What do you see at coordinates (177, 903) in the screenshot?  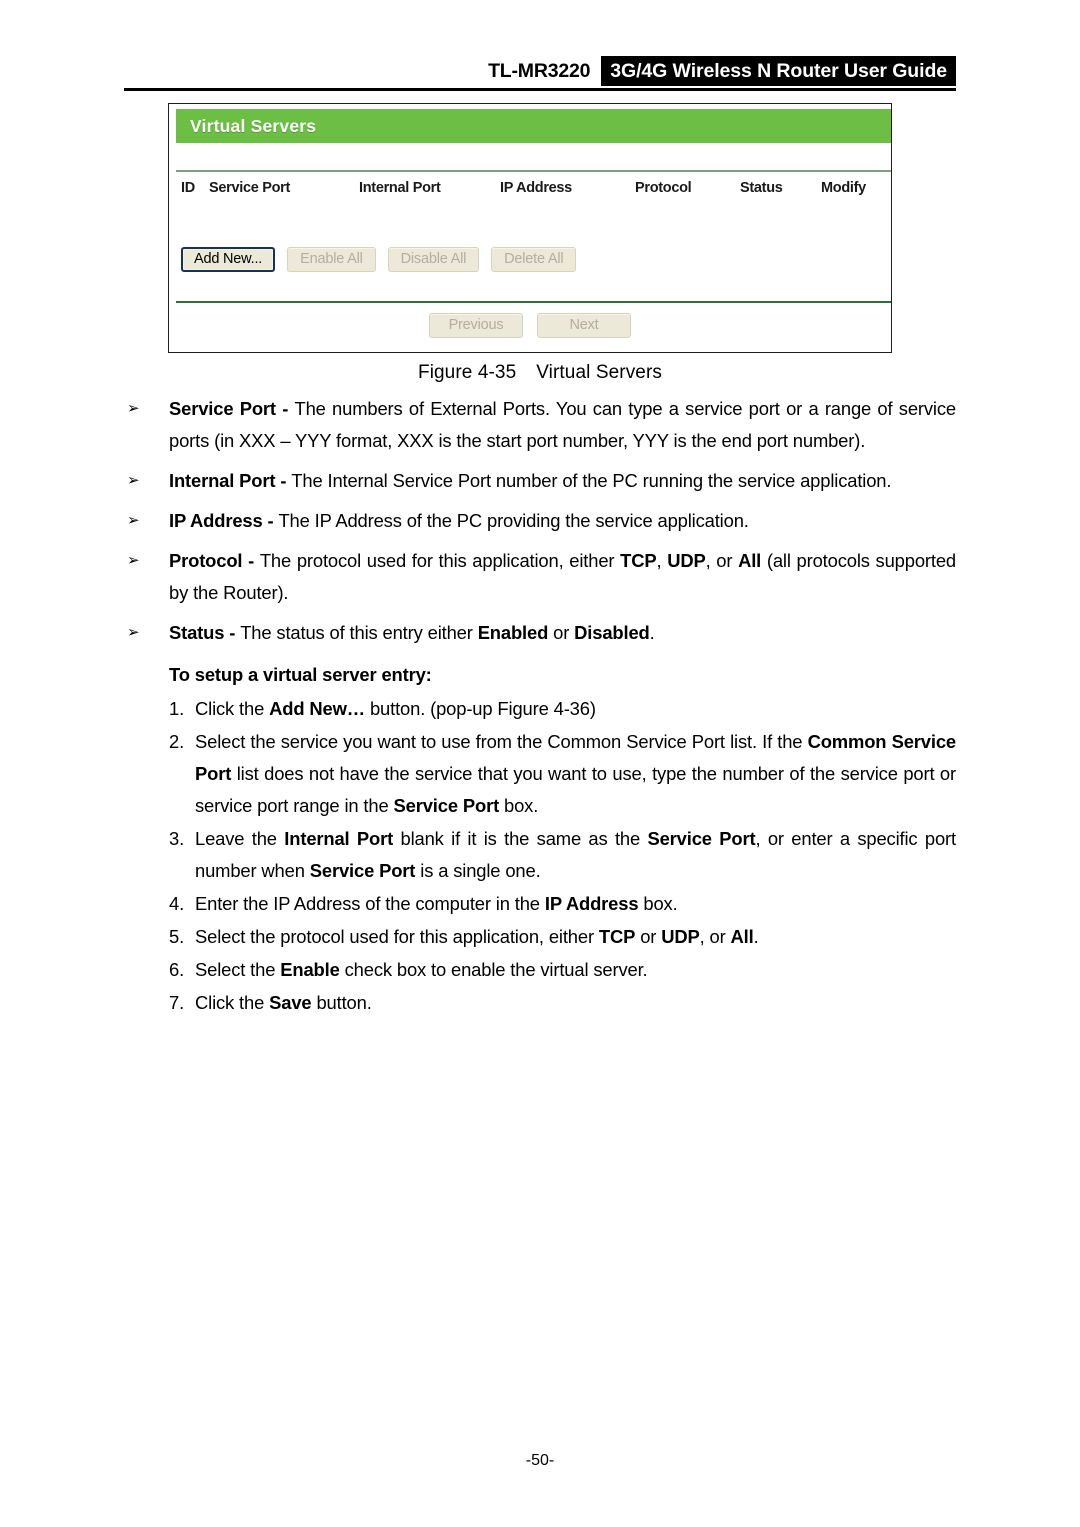 I see `step-number: 4.` at bounding box center [177, 903].